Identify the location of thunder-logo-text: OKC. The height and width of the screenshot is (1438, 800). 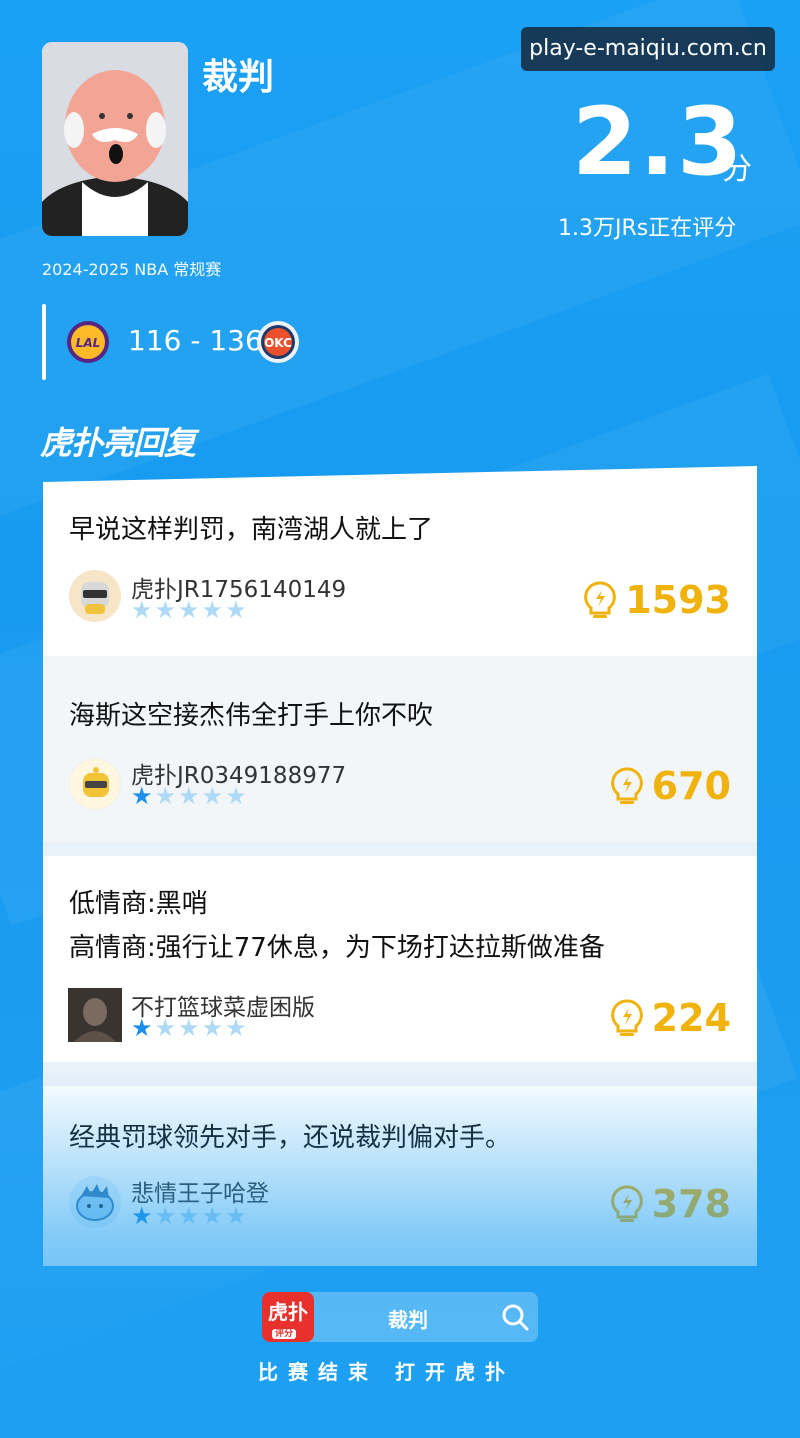
(278, 343).